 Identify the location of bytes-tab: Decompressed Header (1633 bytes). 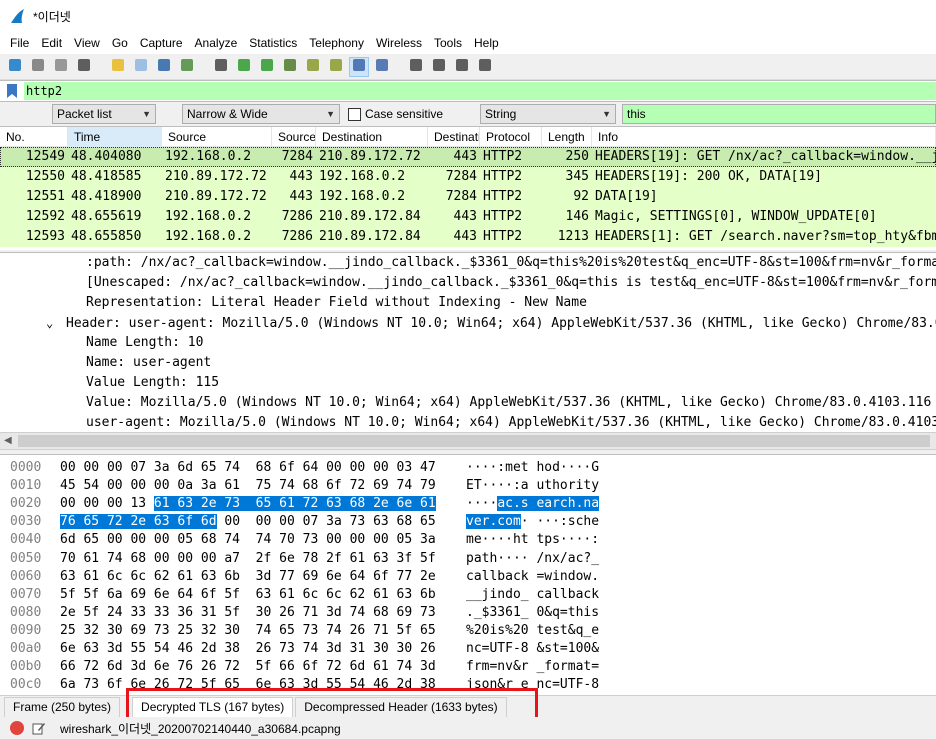
(401, 707).